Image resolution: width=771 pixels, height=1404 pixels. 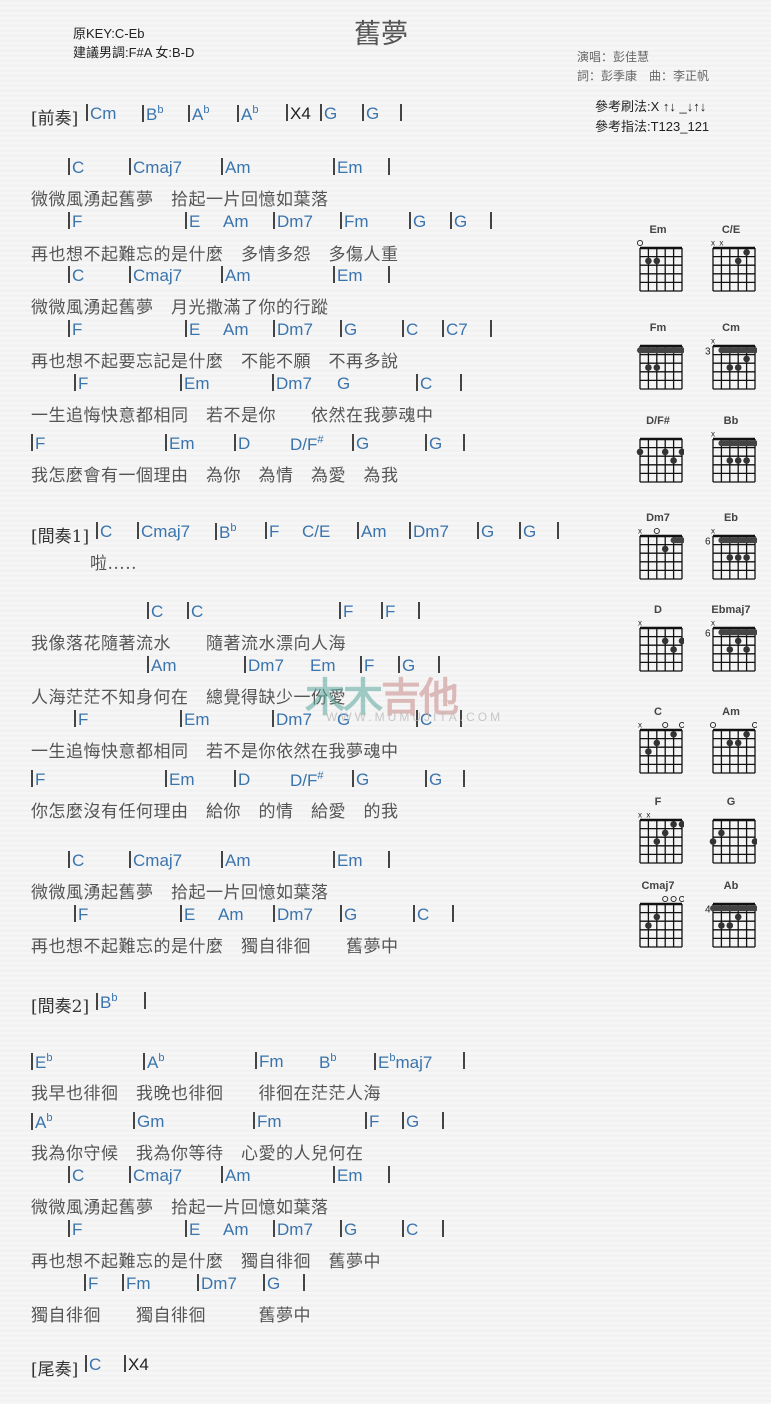 What do you see at coordinates (158, 275) in the screenshot?
I see `chord-name: Cmaj7` at bounding box center [158, 275].